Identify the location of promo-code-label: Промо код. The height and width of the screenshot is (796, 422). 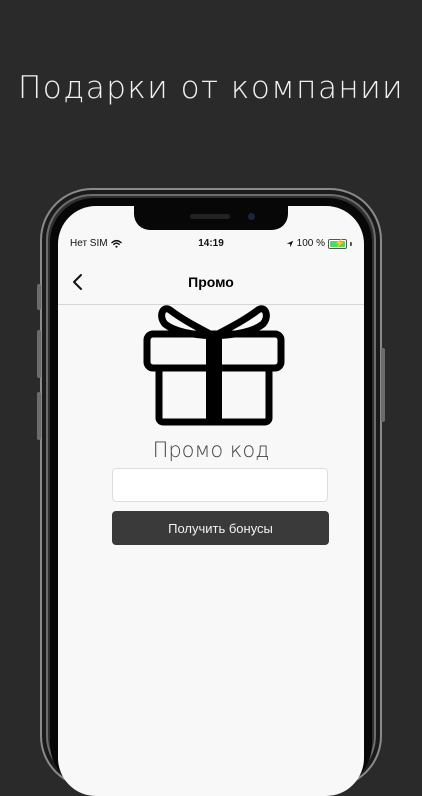
(211, 450).